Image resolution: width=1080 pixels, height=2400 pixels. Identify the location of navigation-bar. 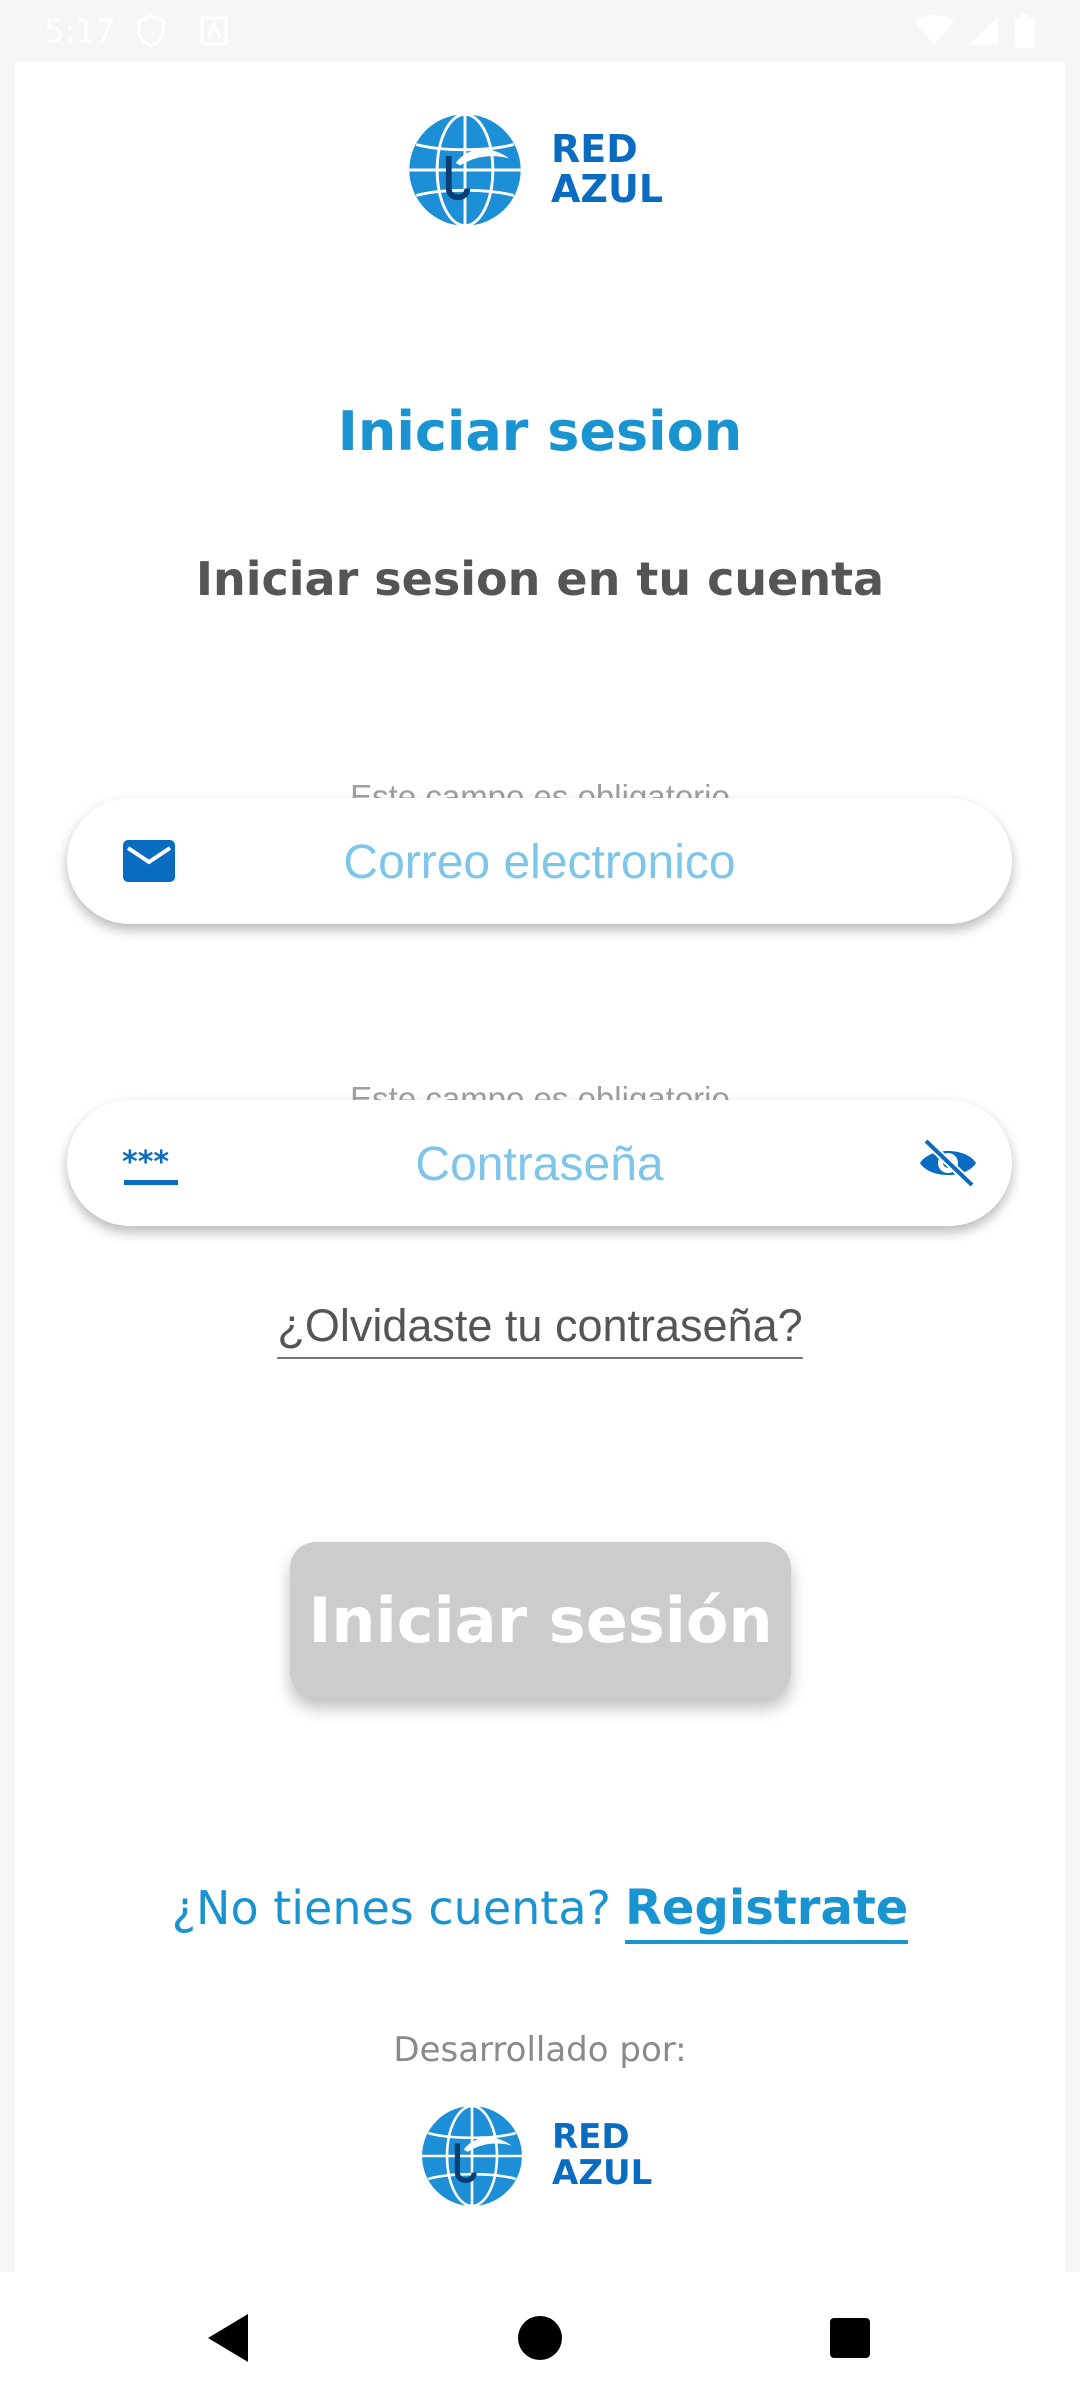
(540, 2336).